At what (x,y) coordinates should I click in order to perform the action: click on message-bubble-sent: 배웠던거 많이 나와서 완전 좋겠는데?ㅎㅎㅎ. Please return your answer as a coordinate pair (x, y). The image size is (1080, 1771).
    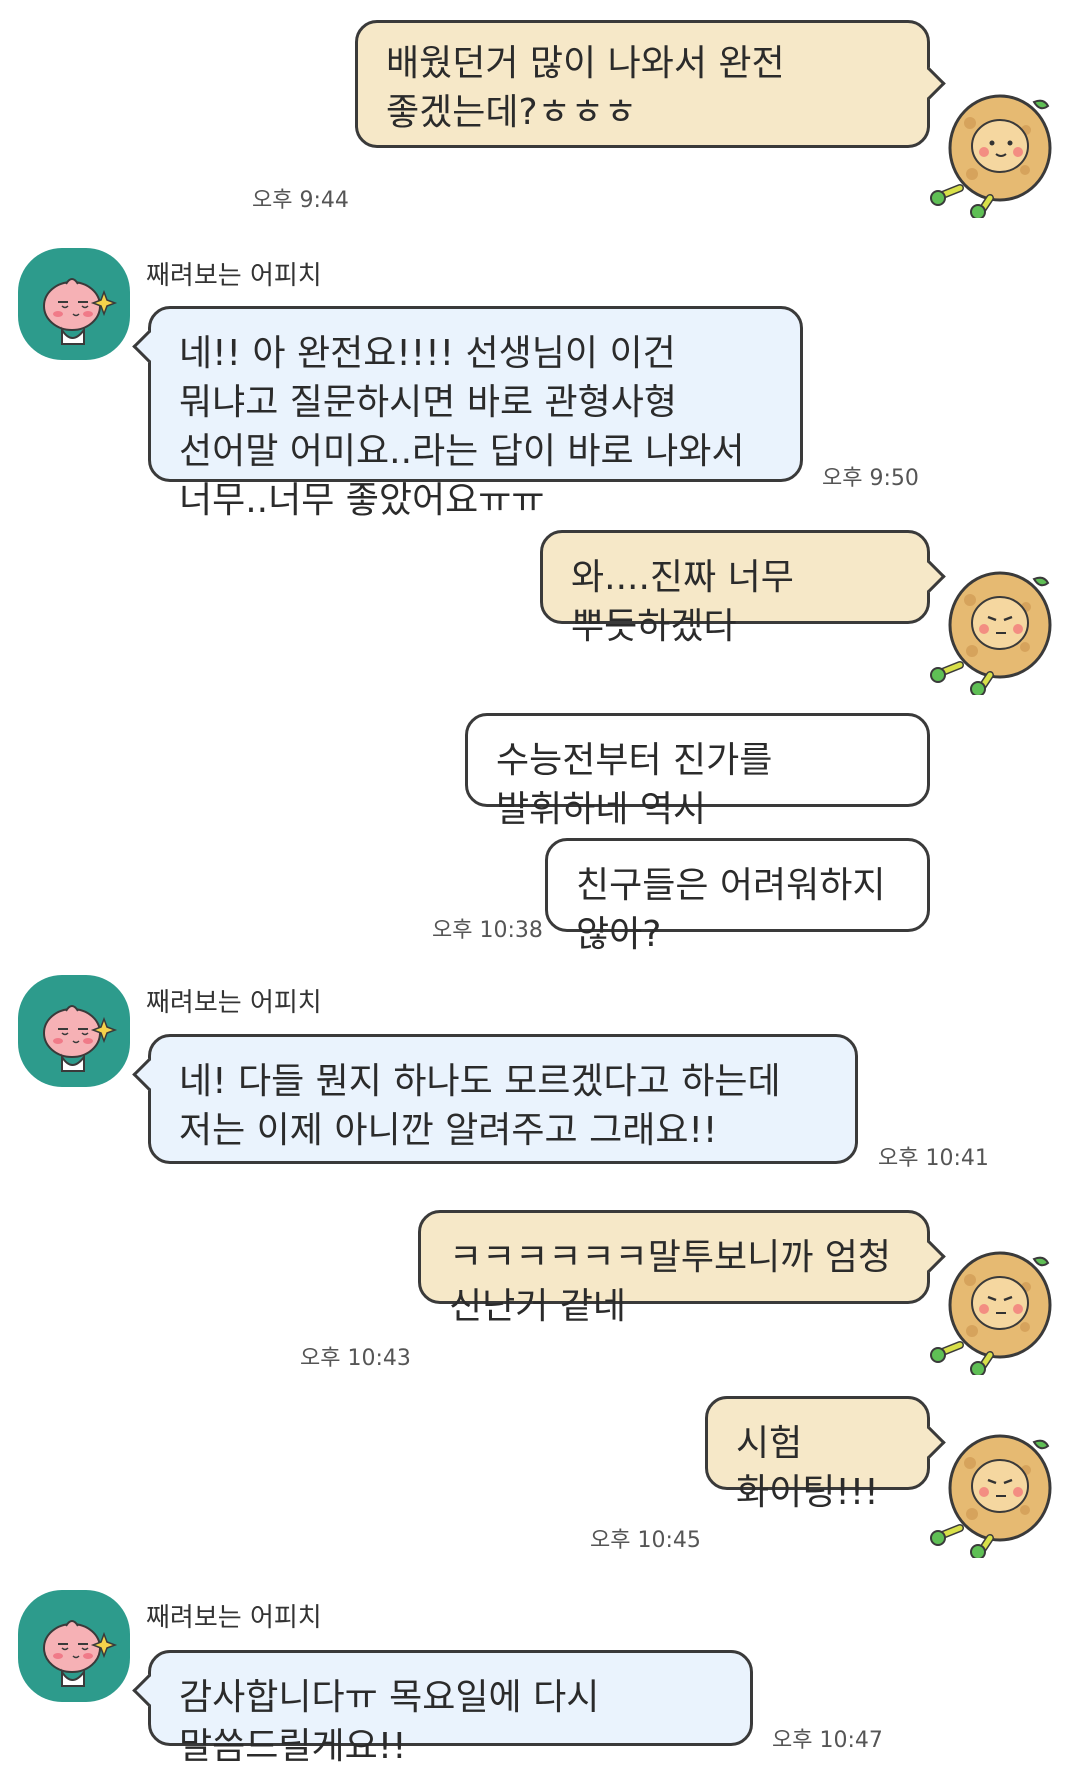
    Looking at the image, I should click on (642, 84).